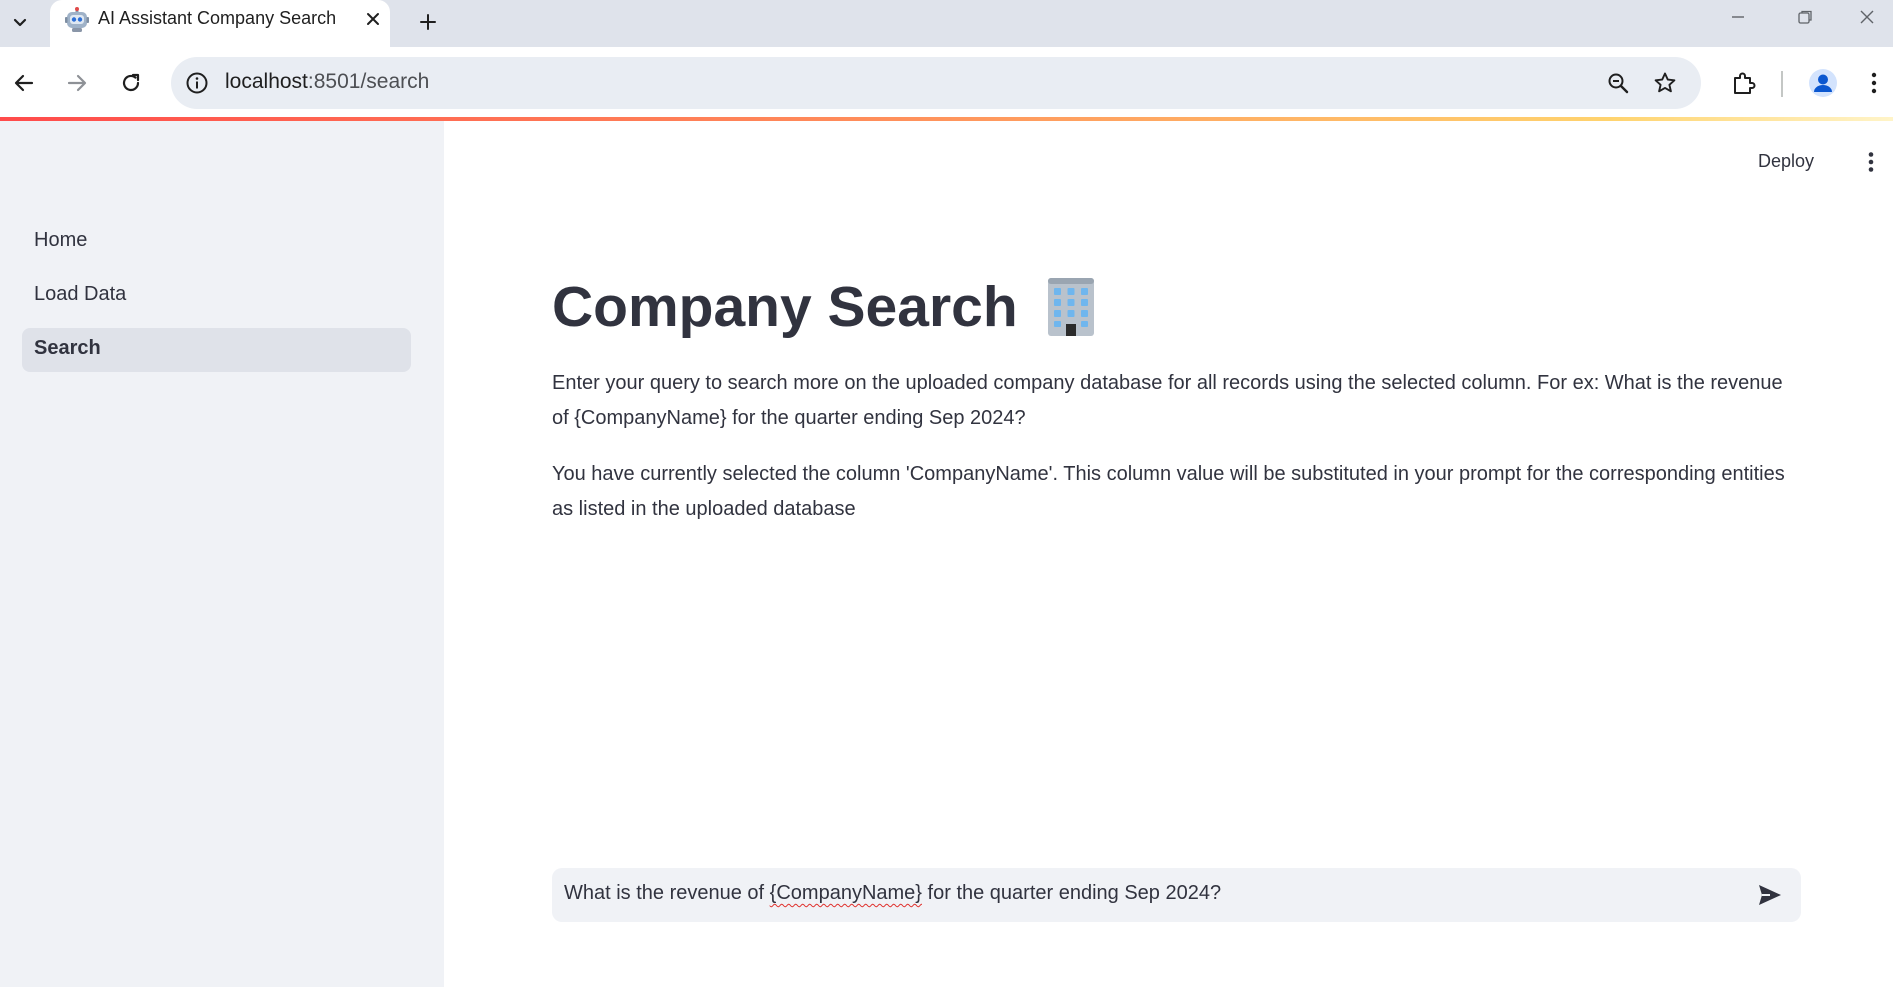 The image size is (1893, 987). Describe the element at coordinates (1071, 893) in the screenshot. I see `query-suffix: for the quarter ending Sep 2024?` at that location.